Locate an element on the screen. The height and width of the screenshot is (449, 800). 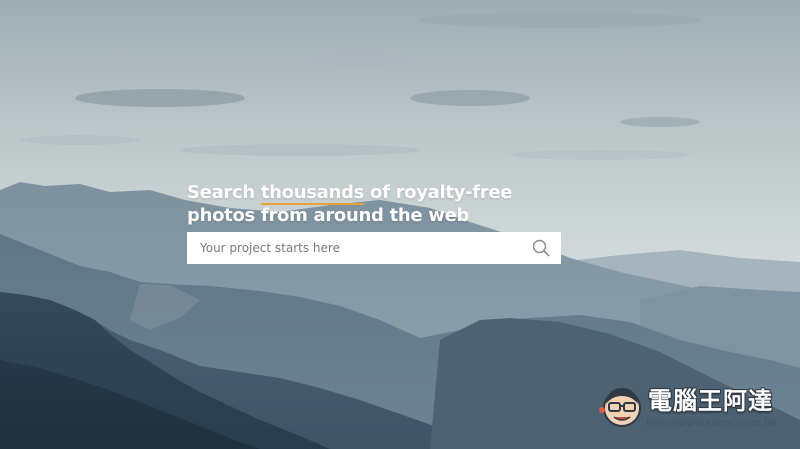
search-icon is located at coordinates (541, 248).